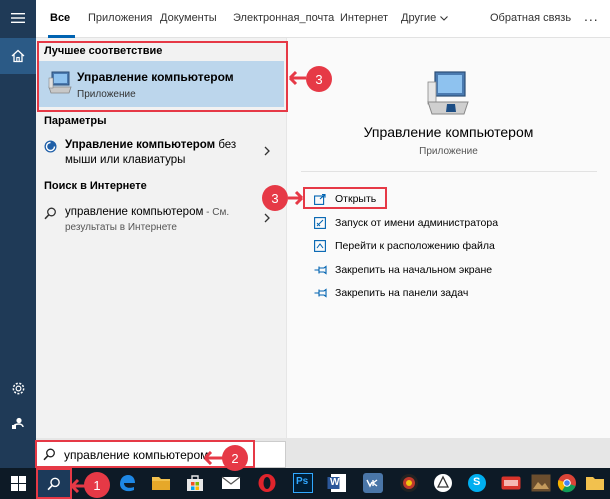 This screenshot has width=610, height=499. I want to click on taskbar-app-image-viewer, so click(541, 483).